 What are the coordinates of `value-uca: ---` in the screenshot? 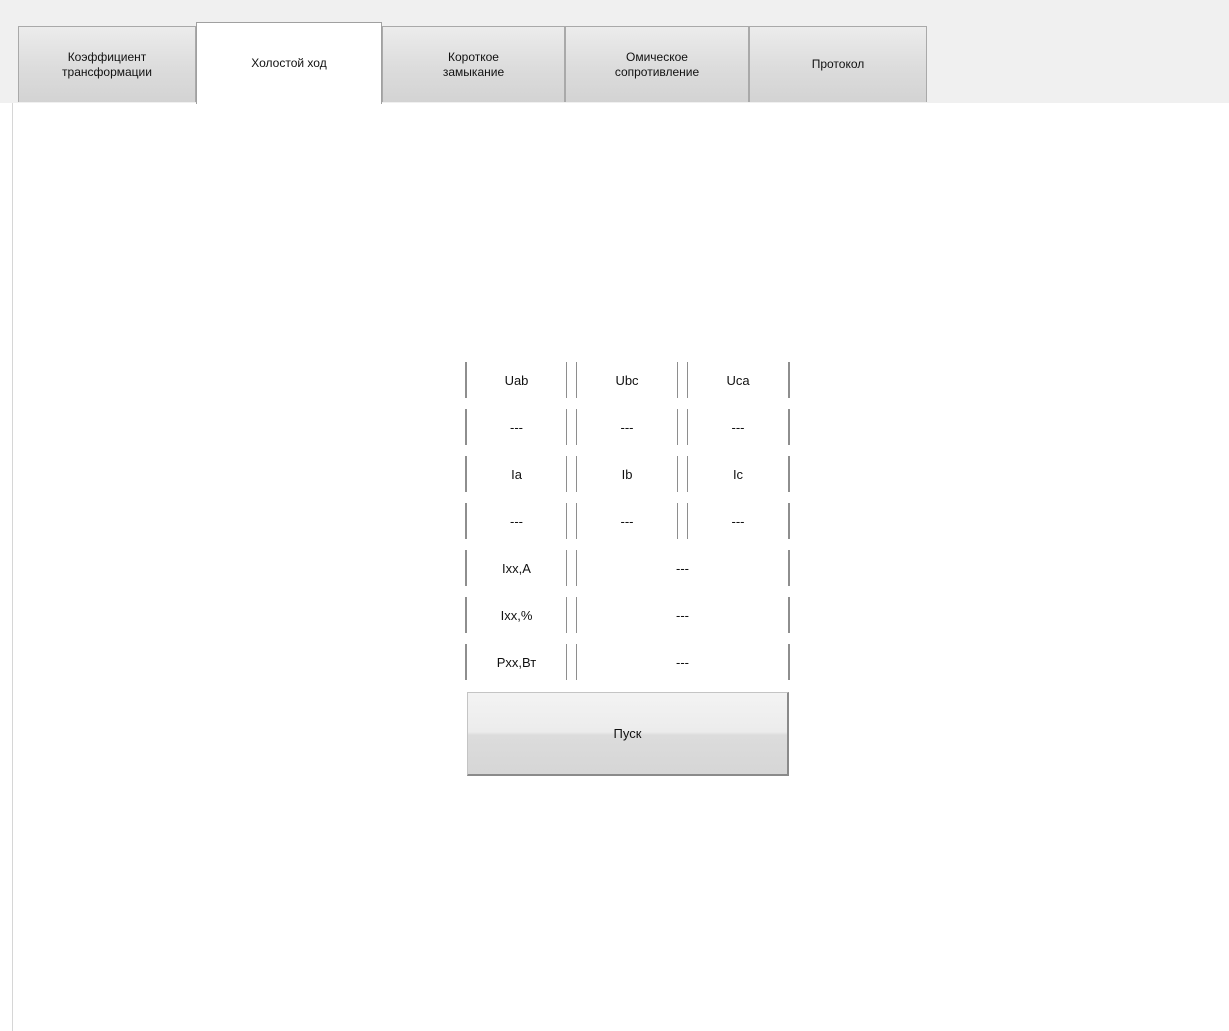 It's located at (738, 427).